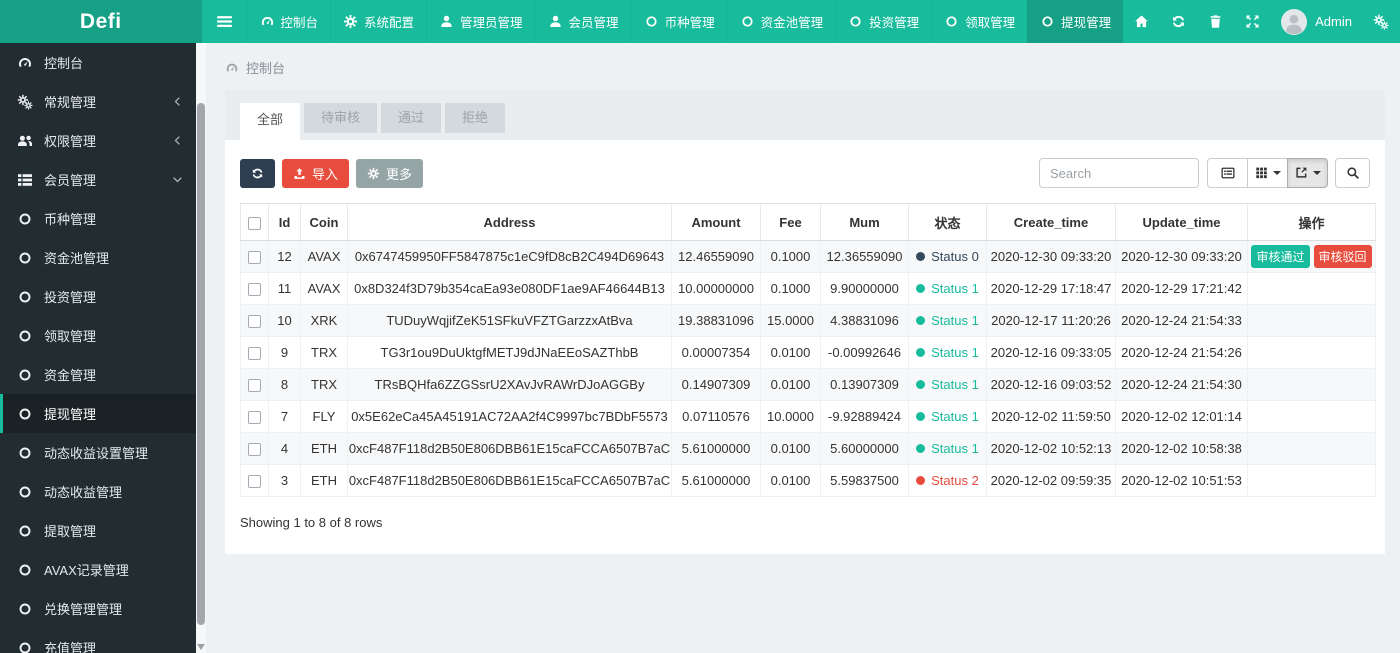  Describe the element at coordinates (98, 374) in the screenshot. I see `sidebar-item: 资金管理` at that location.